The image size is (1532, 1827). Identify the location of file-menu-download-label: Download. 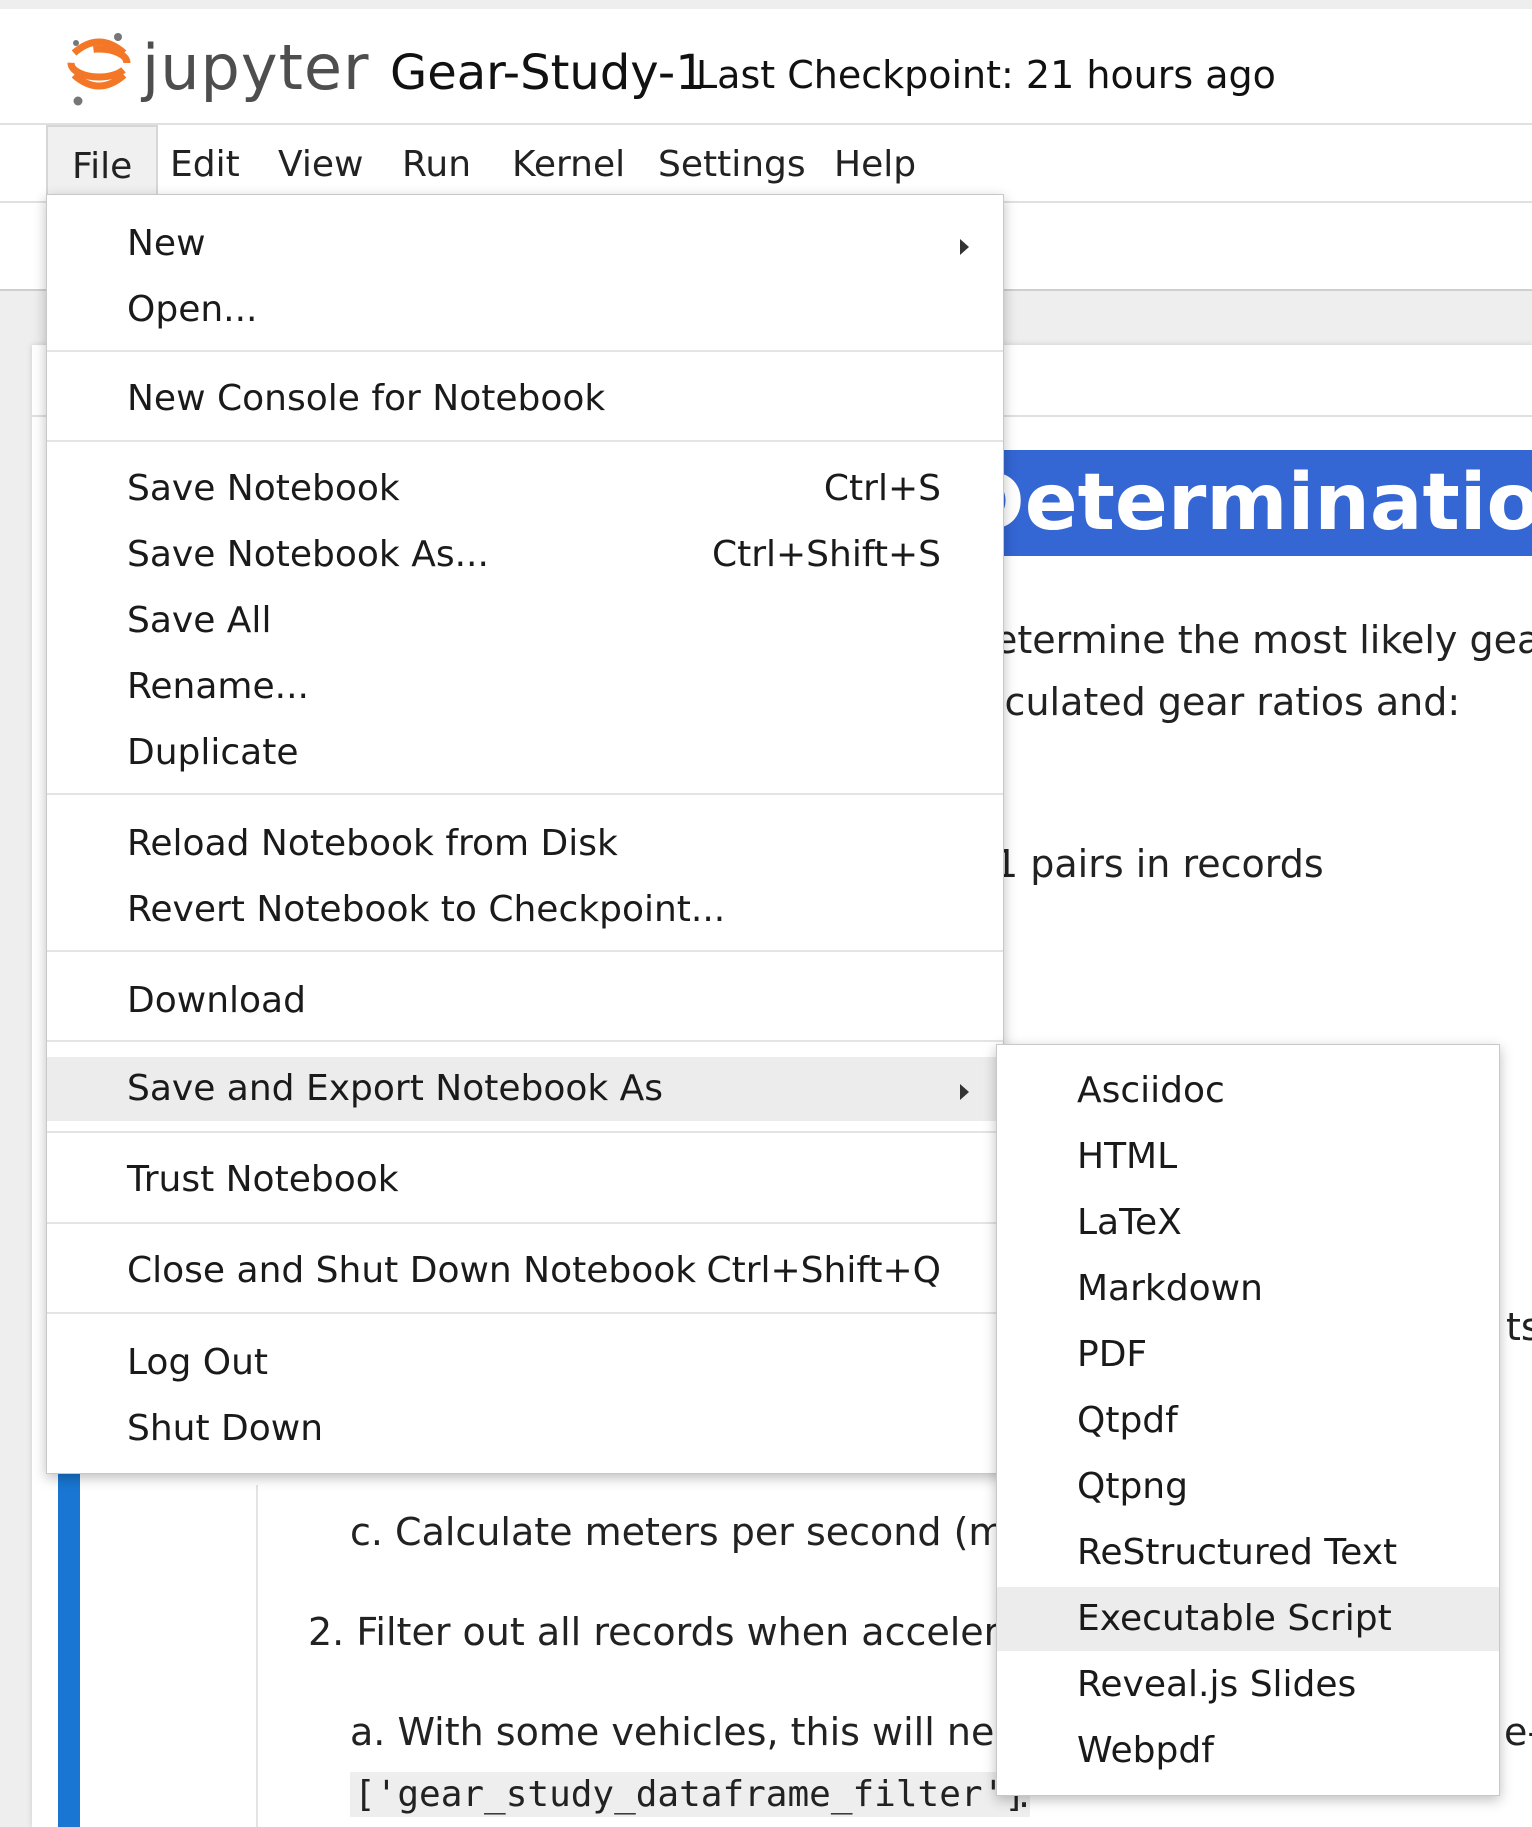
(216, 1000).